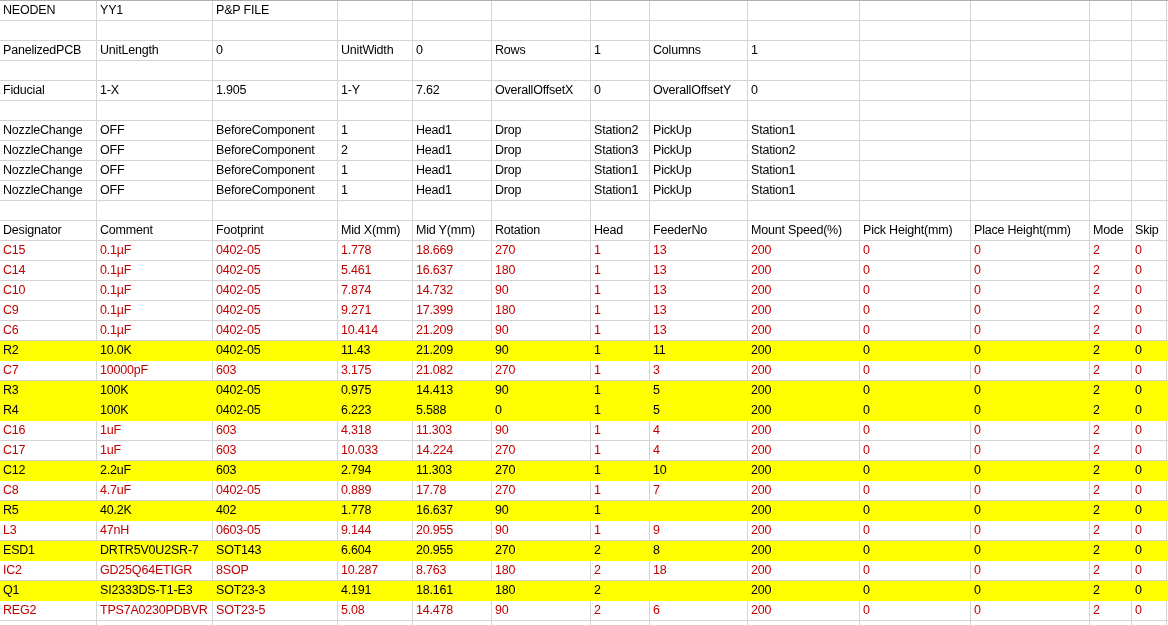 This screenshot has width=1168, height=625. I want to click on table-cell-text: SOT23-3, so click(241, 590).